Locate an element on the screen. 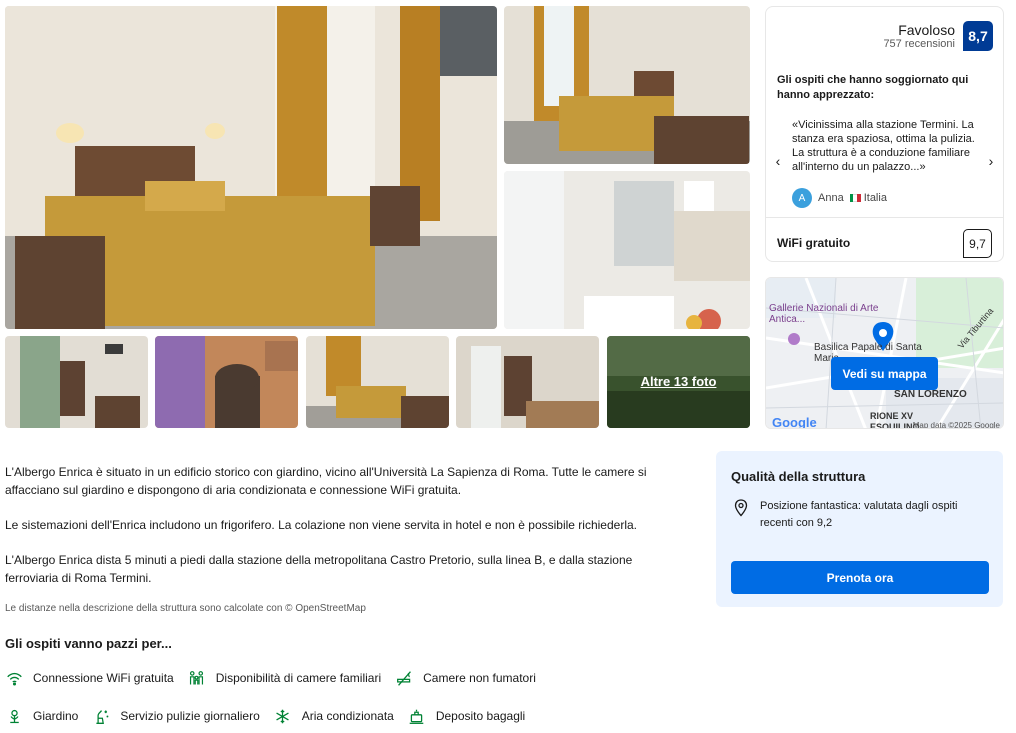  more-photos-link: Altre 13 foto is located at coordinates (678, 381).